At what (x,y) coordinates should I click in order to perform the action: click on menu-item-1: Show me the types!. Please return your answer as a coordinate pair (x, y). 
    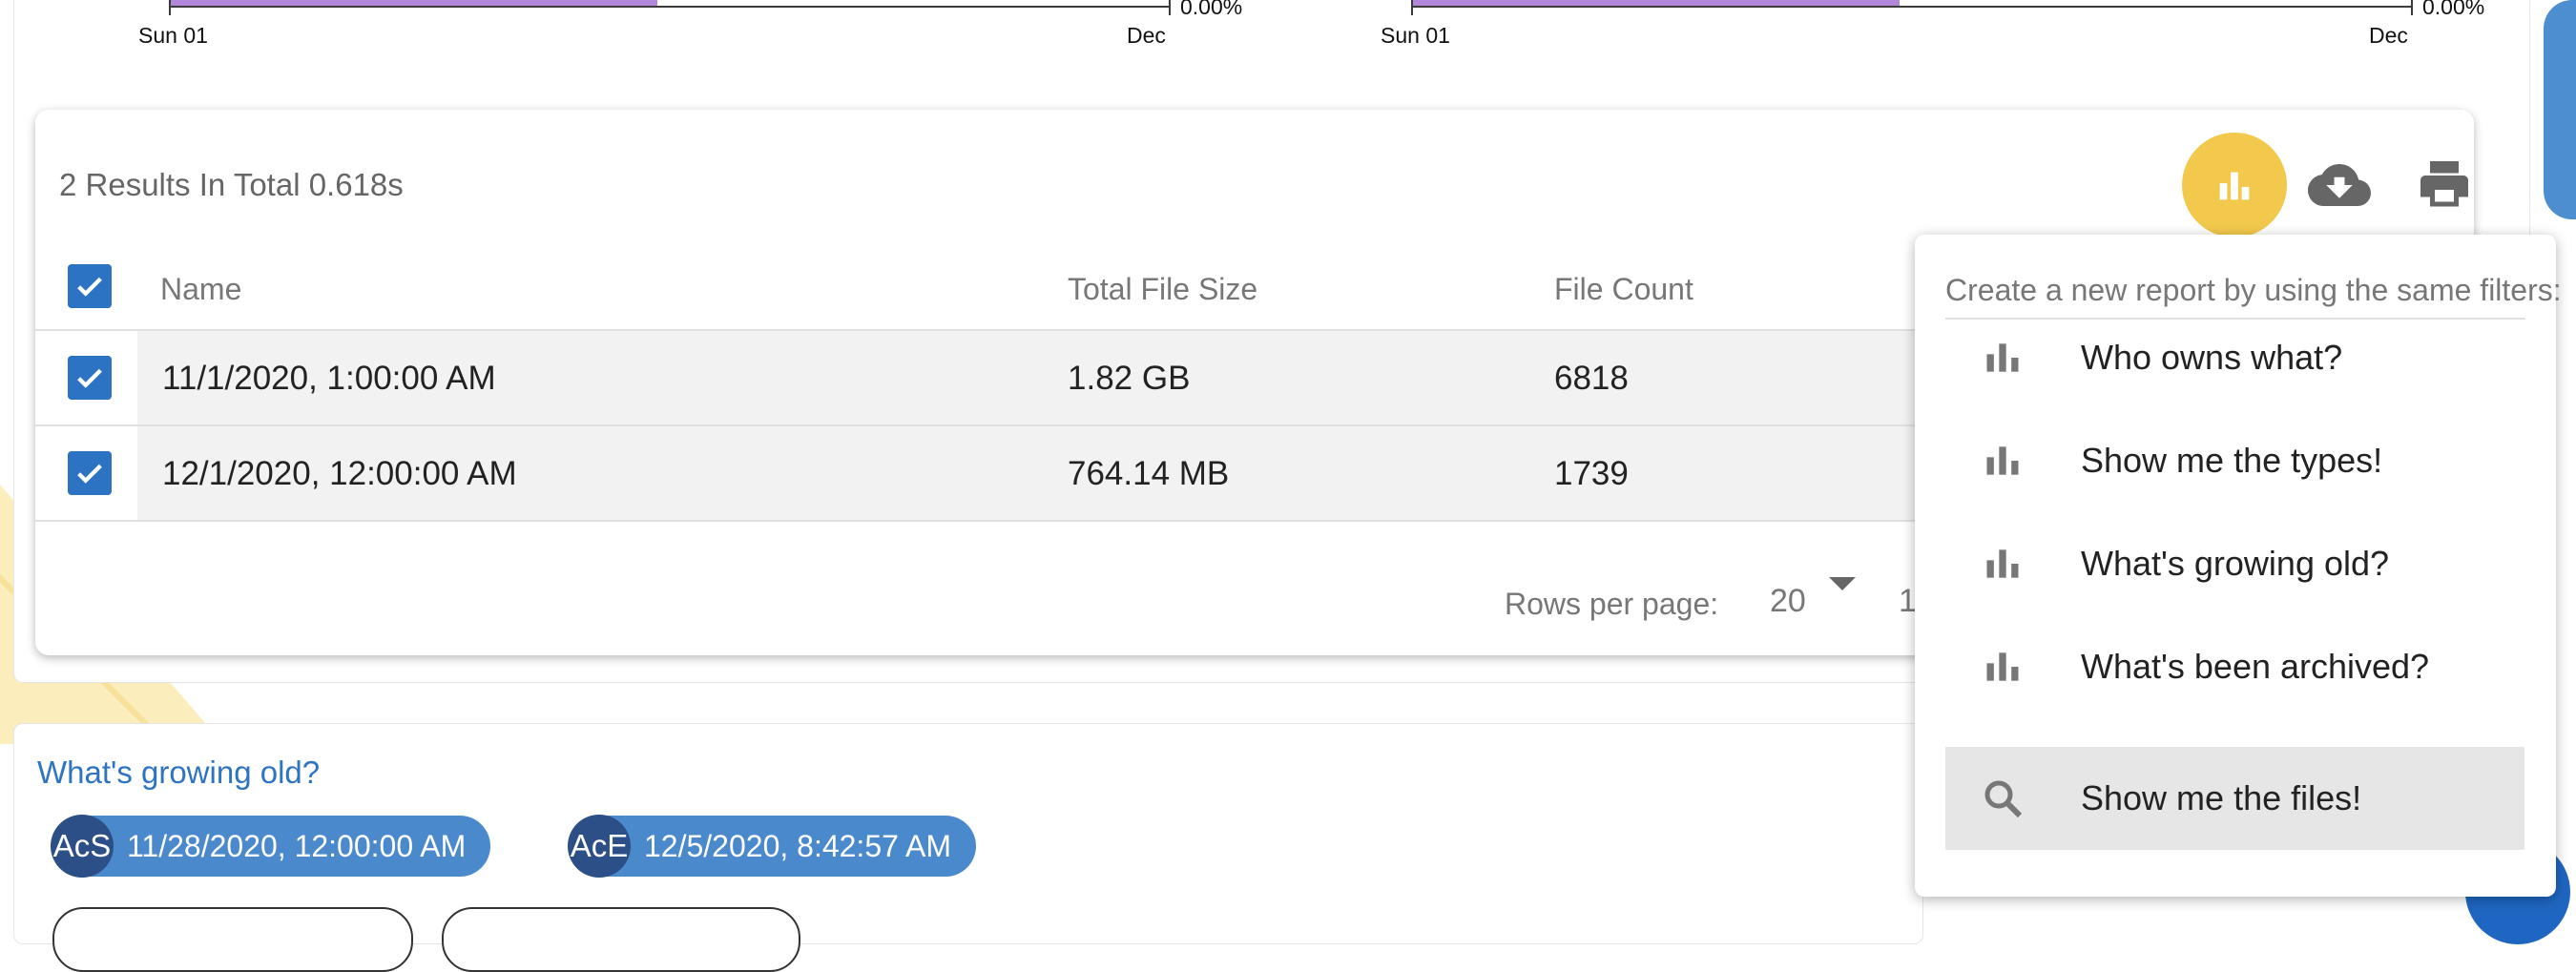
    Looking at the image, I should click on (2234, 460).